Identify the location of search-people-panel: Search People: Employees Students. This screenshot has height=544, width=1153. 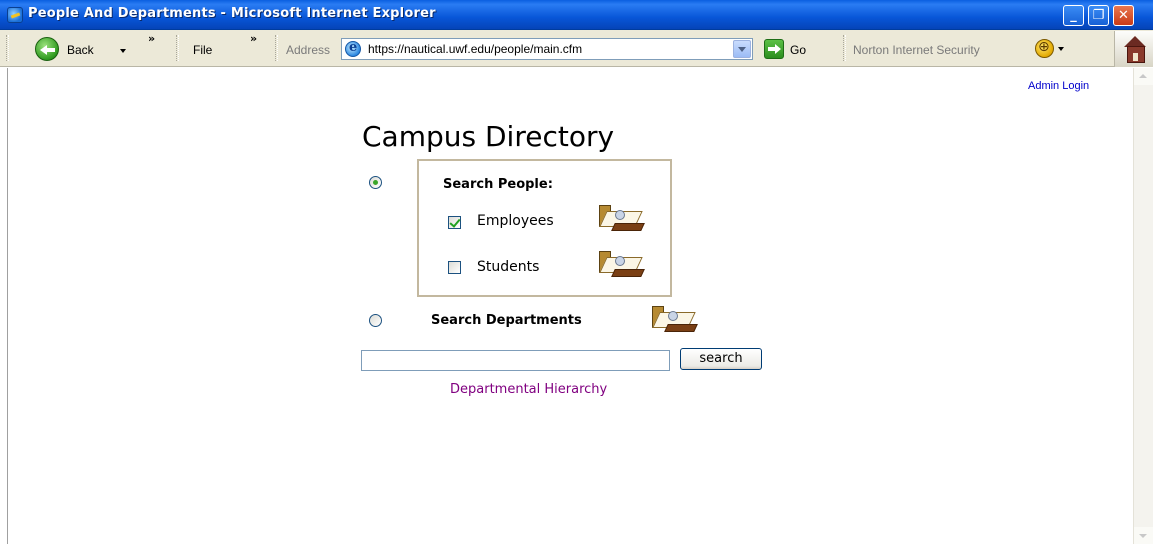
(544, 228).